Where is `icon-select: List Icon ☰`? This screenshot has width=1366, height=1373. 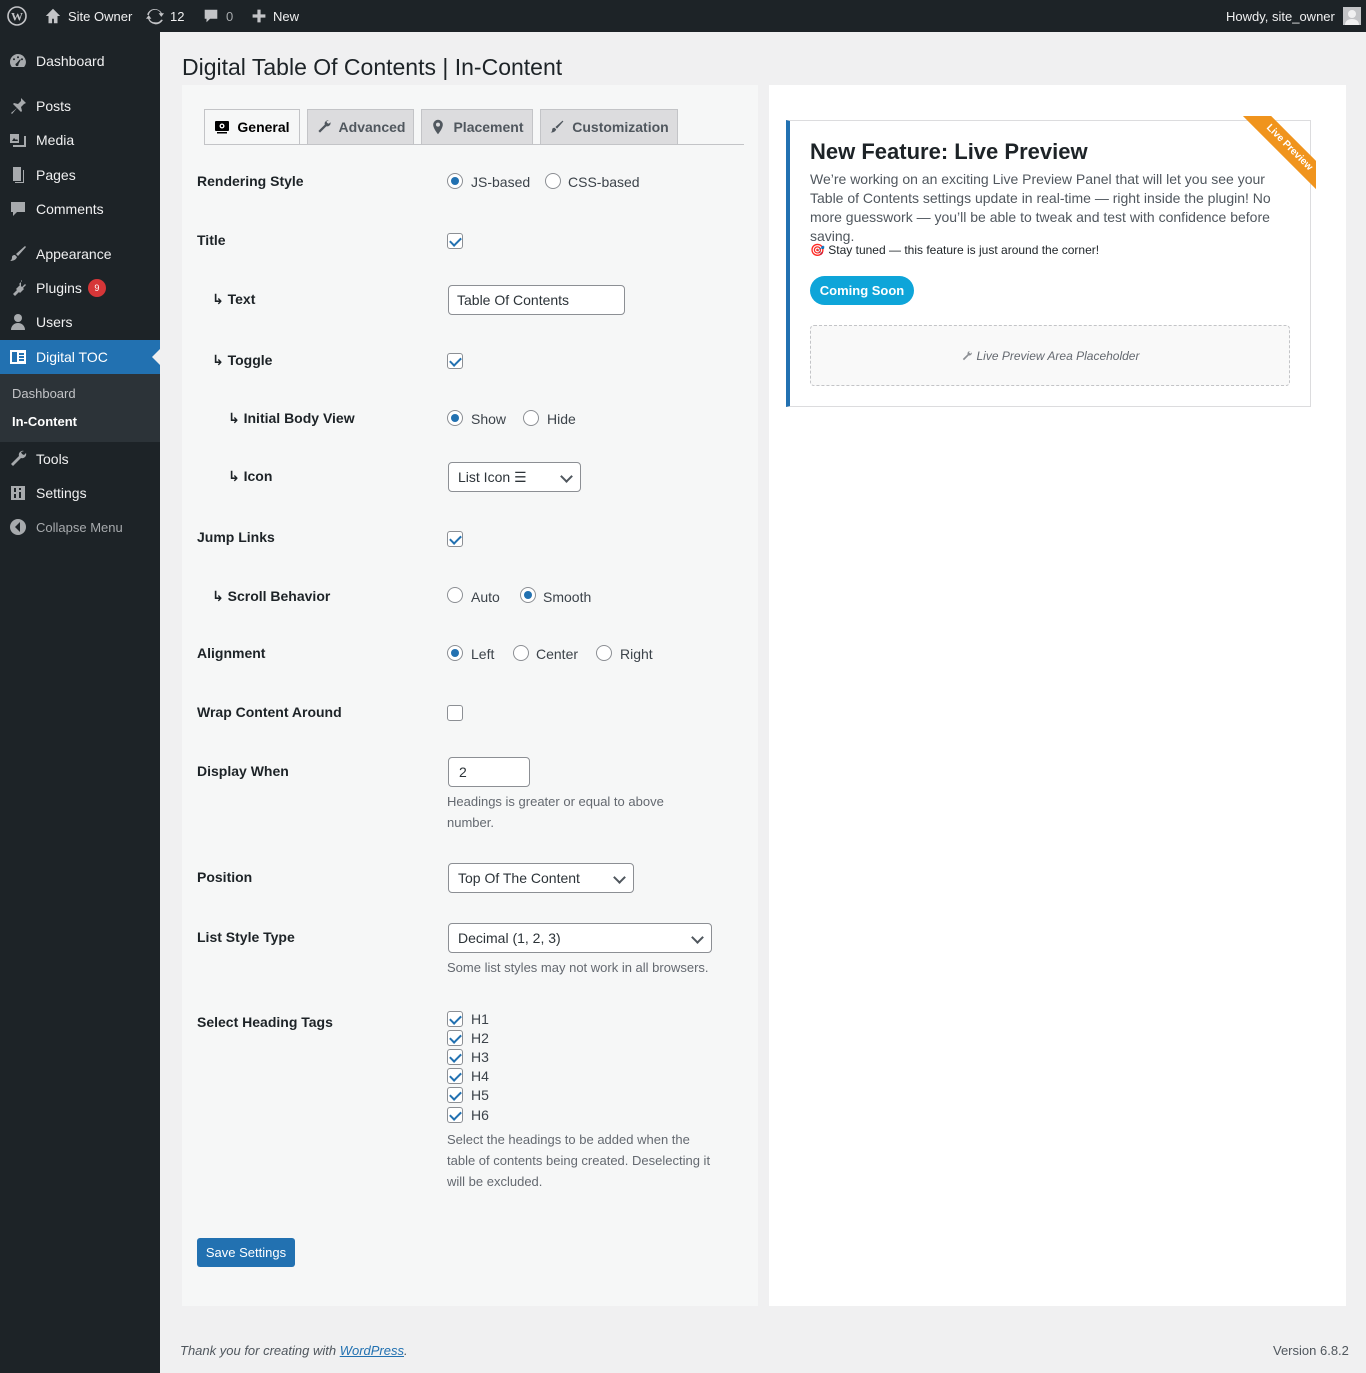 icon-select: List Icon ☰ is located at coordinates (514, 477).